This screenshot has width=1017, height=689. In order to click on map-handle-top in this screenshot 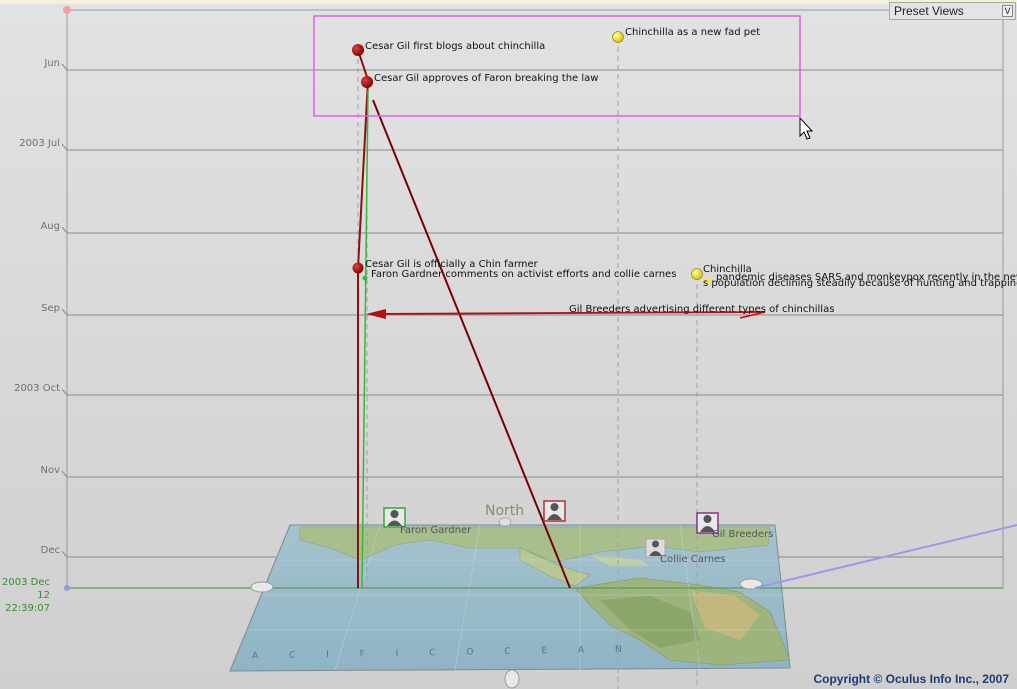, I will do `click(505, 522)`.